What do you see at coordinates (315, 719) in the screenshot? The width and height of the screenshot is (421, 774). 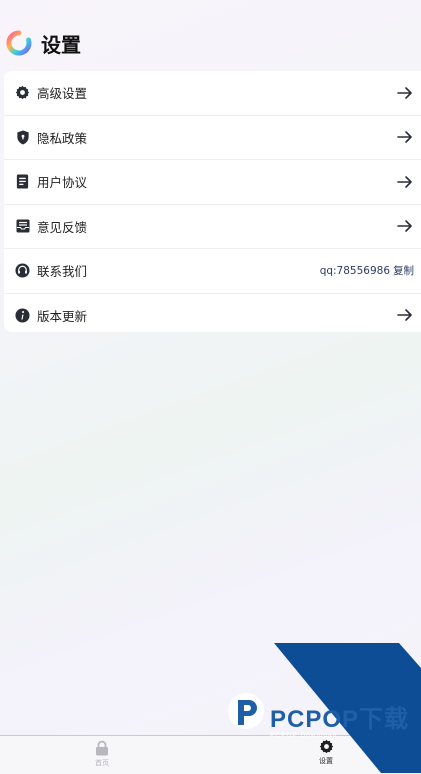 I see `watermark-brand: PCPOP` at bounding box center [315, 719].